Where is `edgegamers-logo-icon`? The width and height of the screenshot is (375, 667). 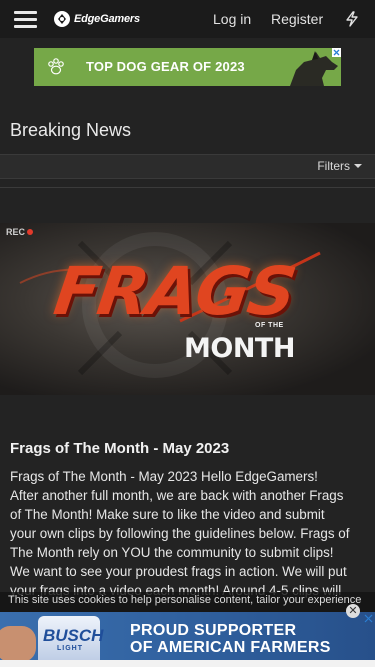 edgegamers-logo-icon is located at coordinates (62, 19).